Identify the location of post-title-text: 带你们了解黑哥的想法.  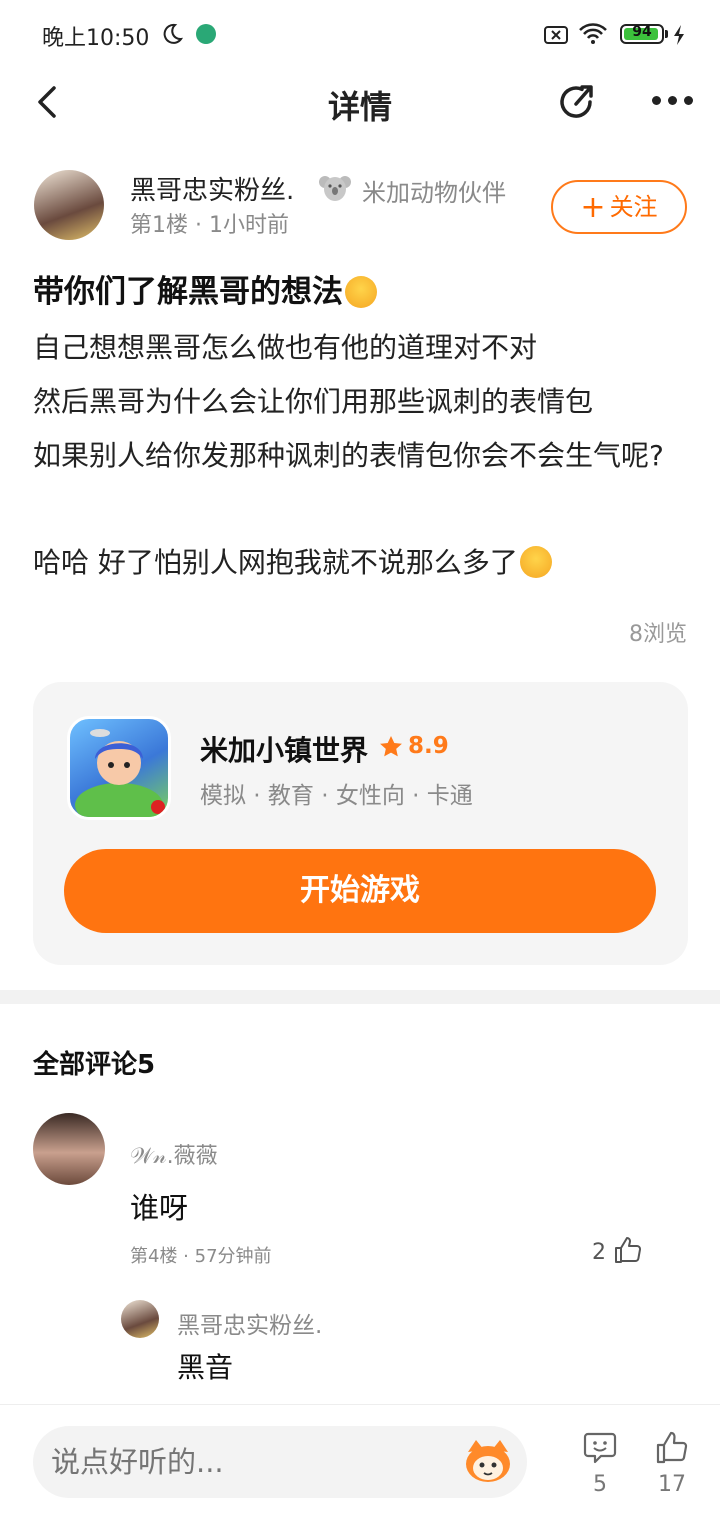
(188, 292).